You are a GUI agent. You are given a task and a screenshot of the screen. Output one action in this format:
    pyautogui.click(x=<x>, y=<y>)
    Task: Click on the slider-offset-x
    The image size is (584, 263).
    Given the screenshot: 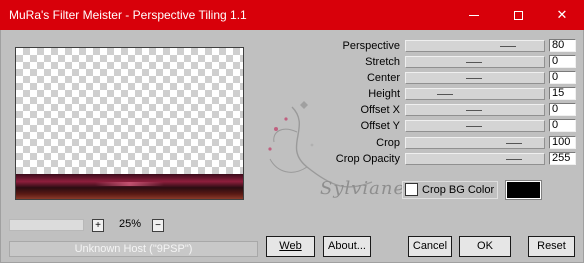 What is the action you would take?
    pyautogui.click(x=475, y=110)
    